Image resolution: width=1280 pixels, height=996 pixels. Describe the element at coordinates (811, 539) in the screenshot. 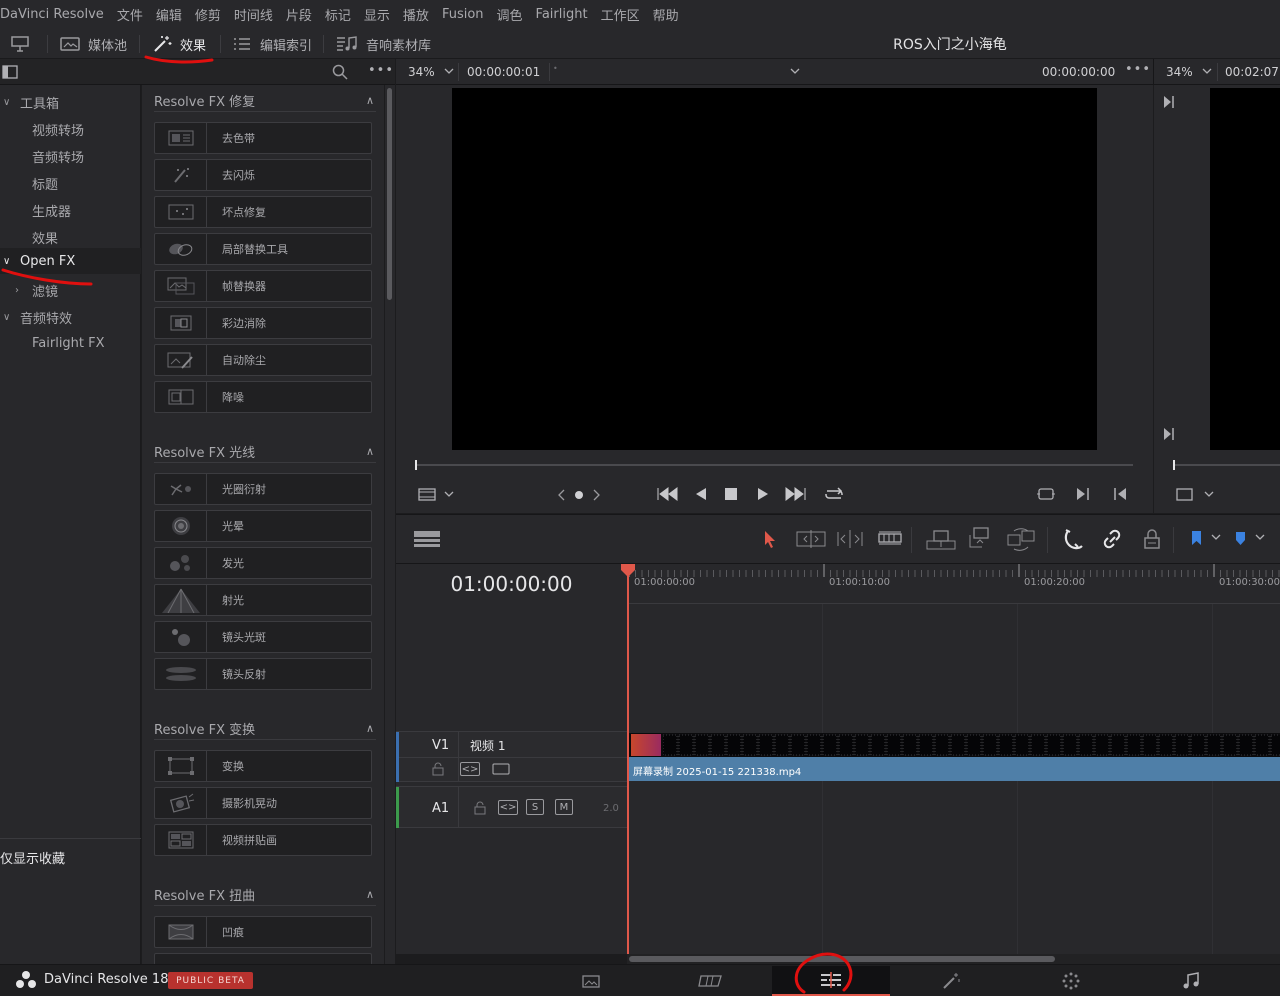

I see `trim-edit-icon` at that location.